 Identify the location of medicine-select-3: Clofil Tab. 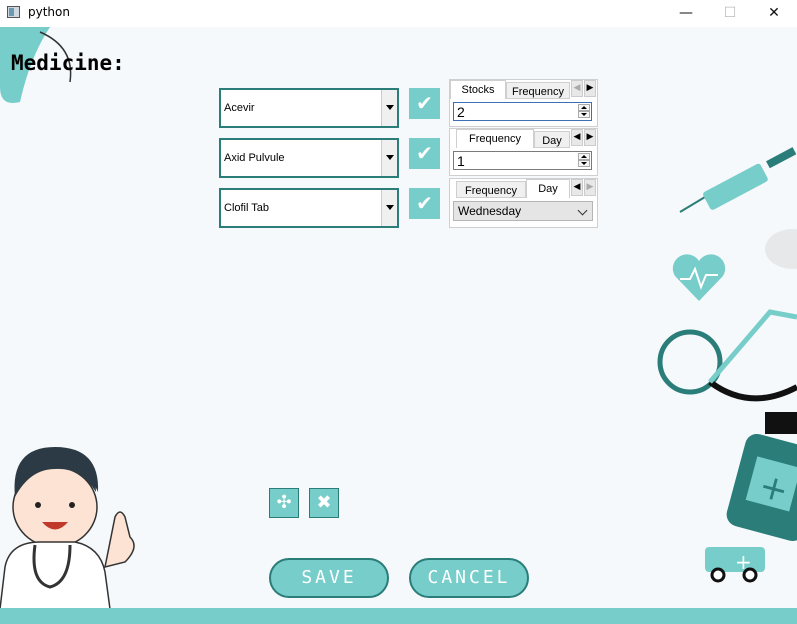
(309, 208).